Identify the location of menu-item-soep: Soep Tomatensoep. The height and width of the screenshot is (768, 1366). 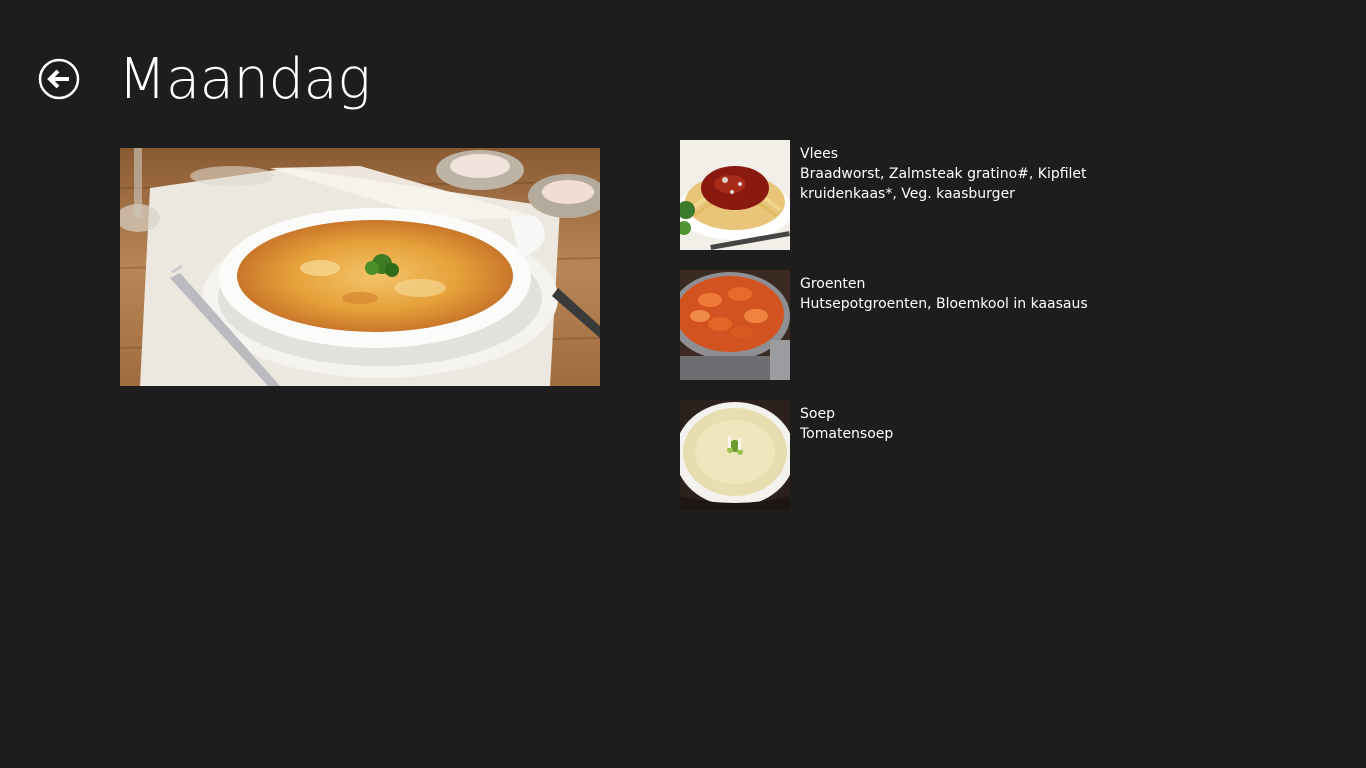
(1000, 455).